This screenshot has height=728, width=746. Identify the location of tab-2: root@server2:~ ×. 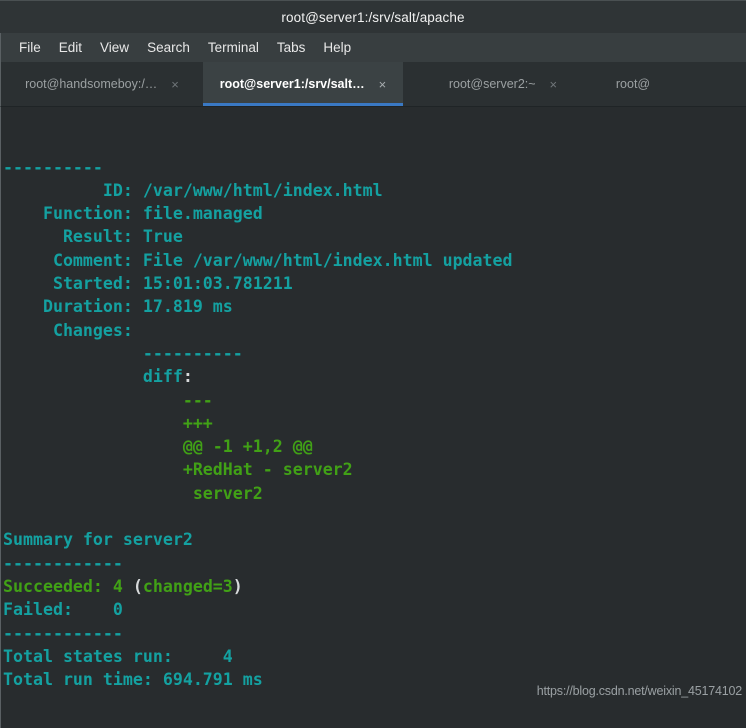
(503, 84).